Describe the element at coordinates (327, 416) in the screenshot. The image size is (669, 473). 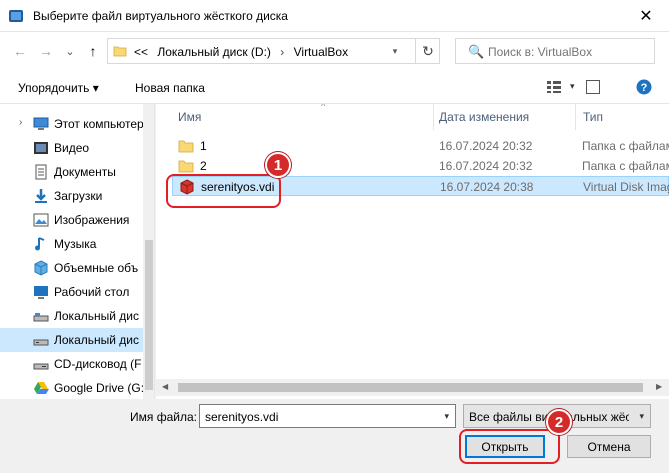
I see `filename-field: serenityos.vdi ▾` at that location.